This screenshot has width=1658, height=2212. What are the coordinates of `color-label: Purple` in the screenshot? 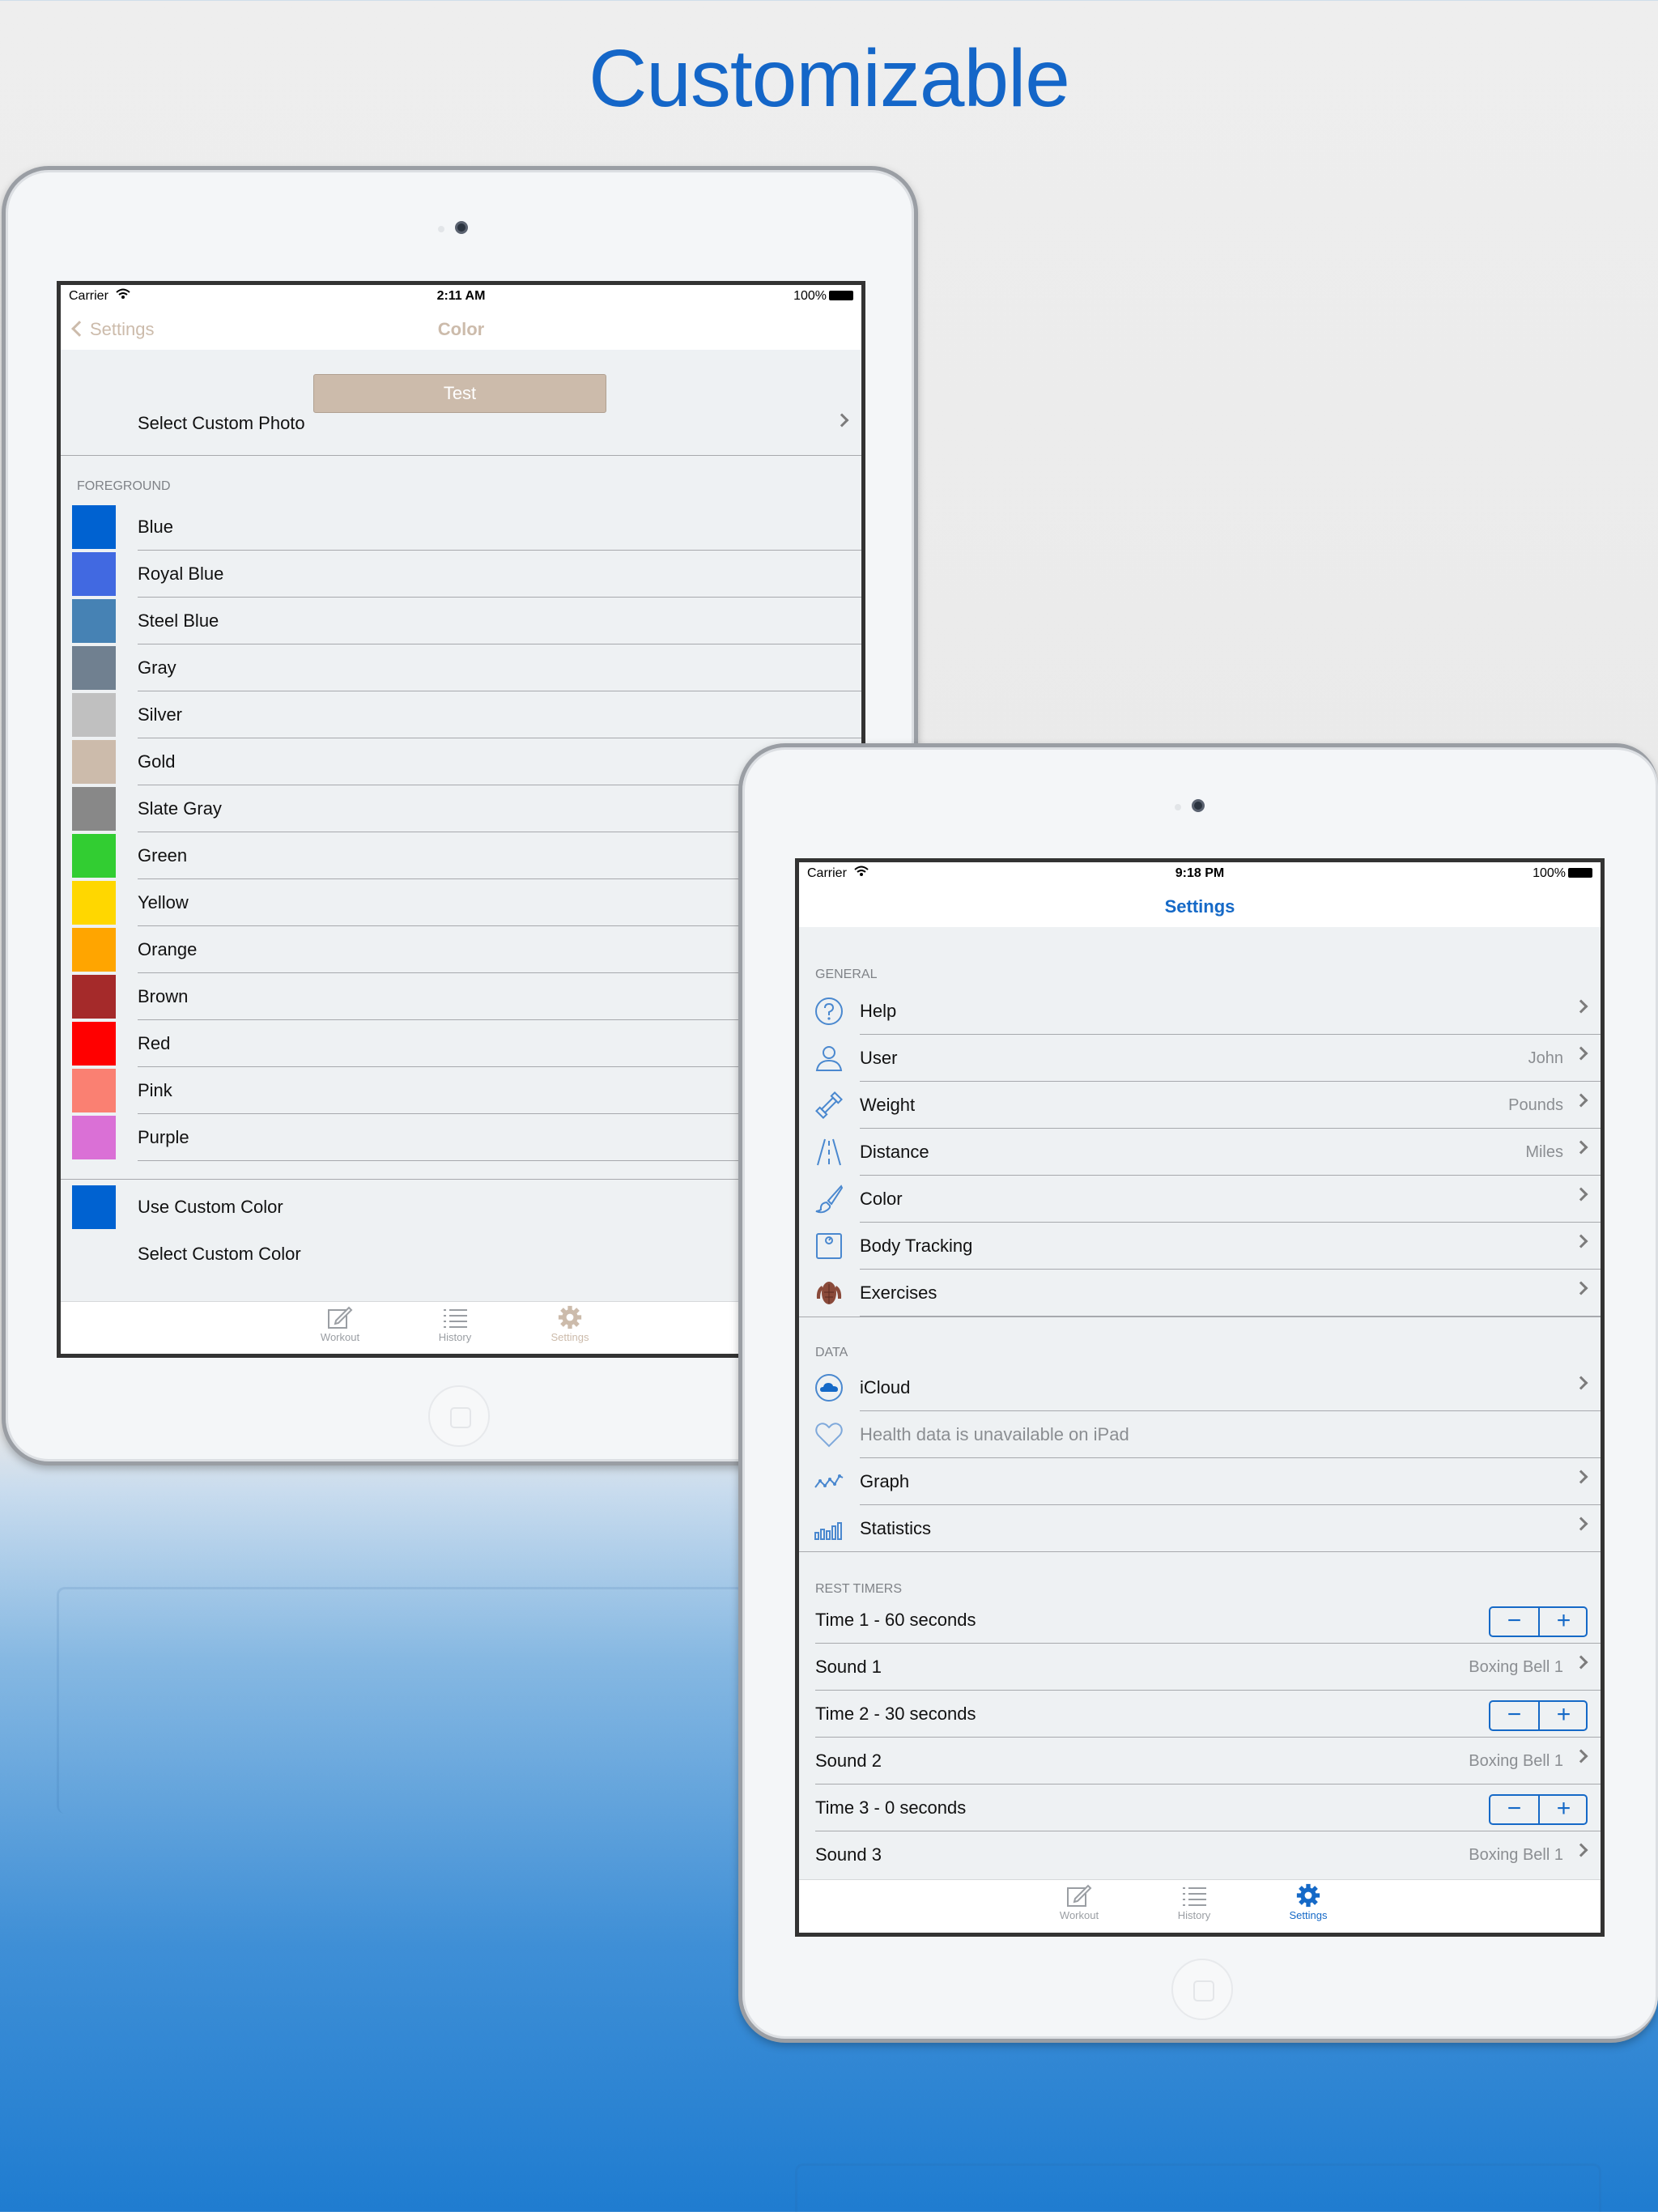 It's located at (163, 1137).